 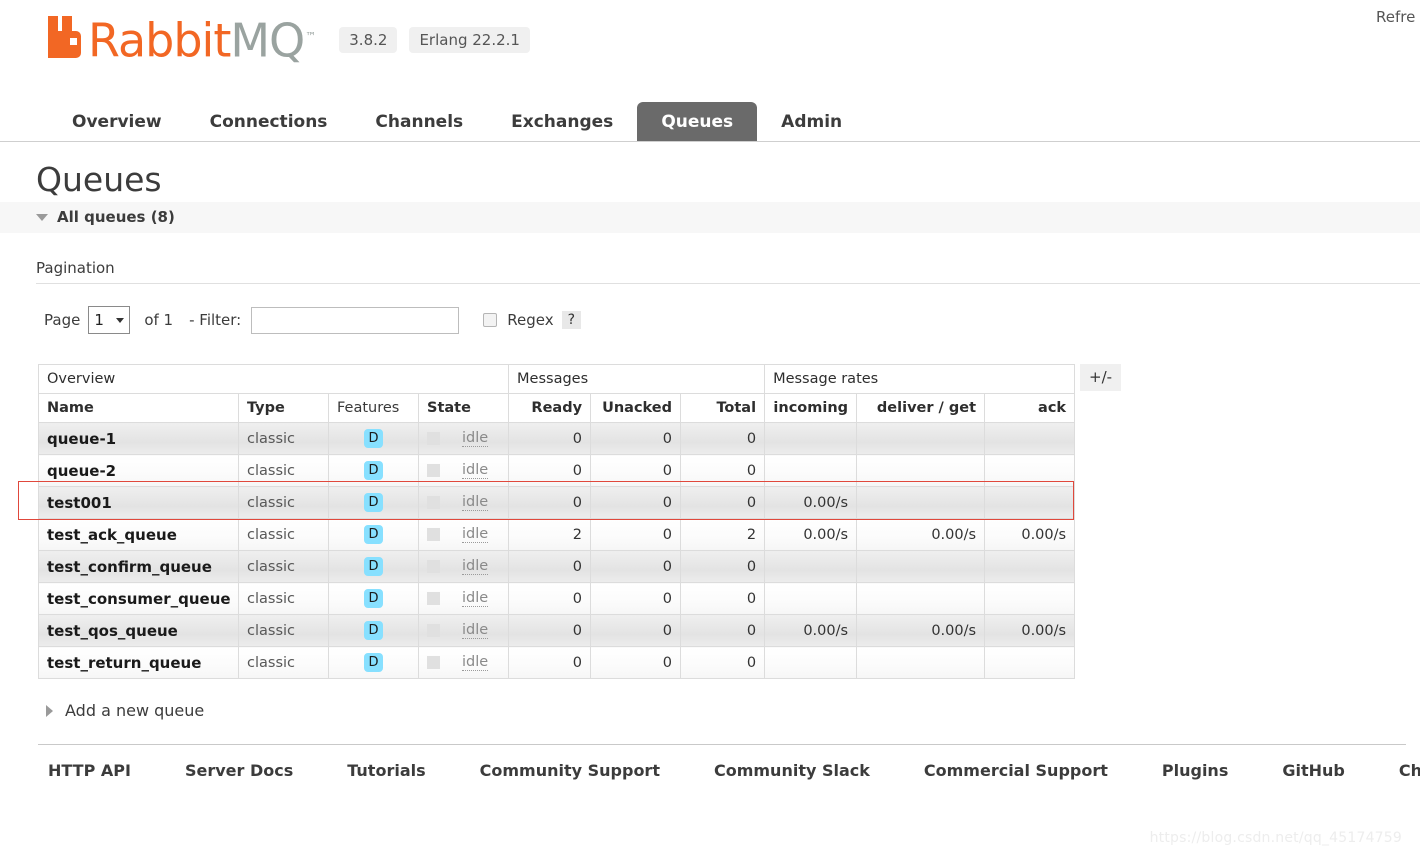 I want to click on column-header-incoming: incoming, so click(x=811, y=408).